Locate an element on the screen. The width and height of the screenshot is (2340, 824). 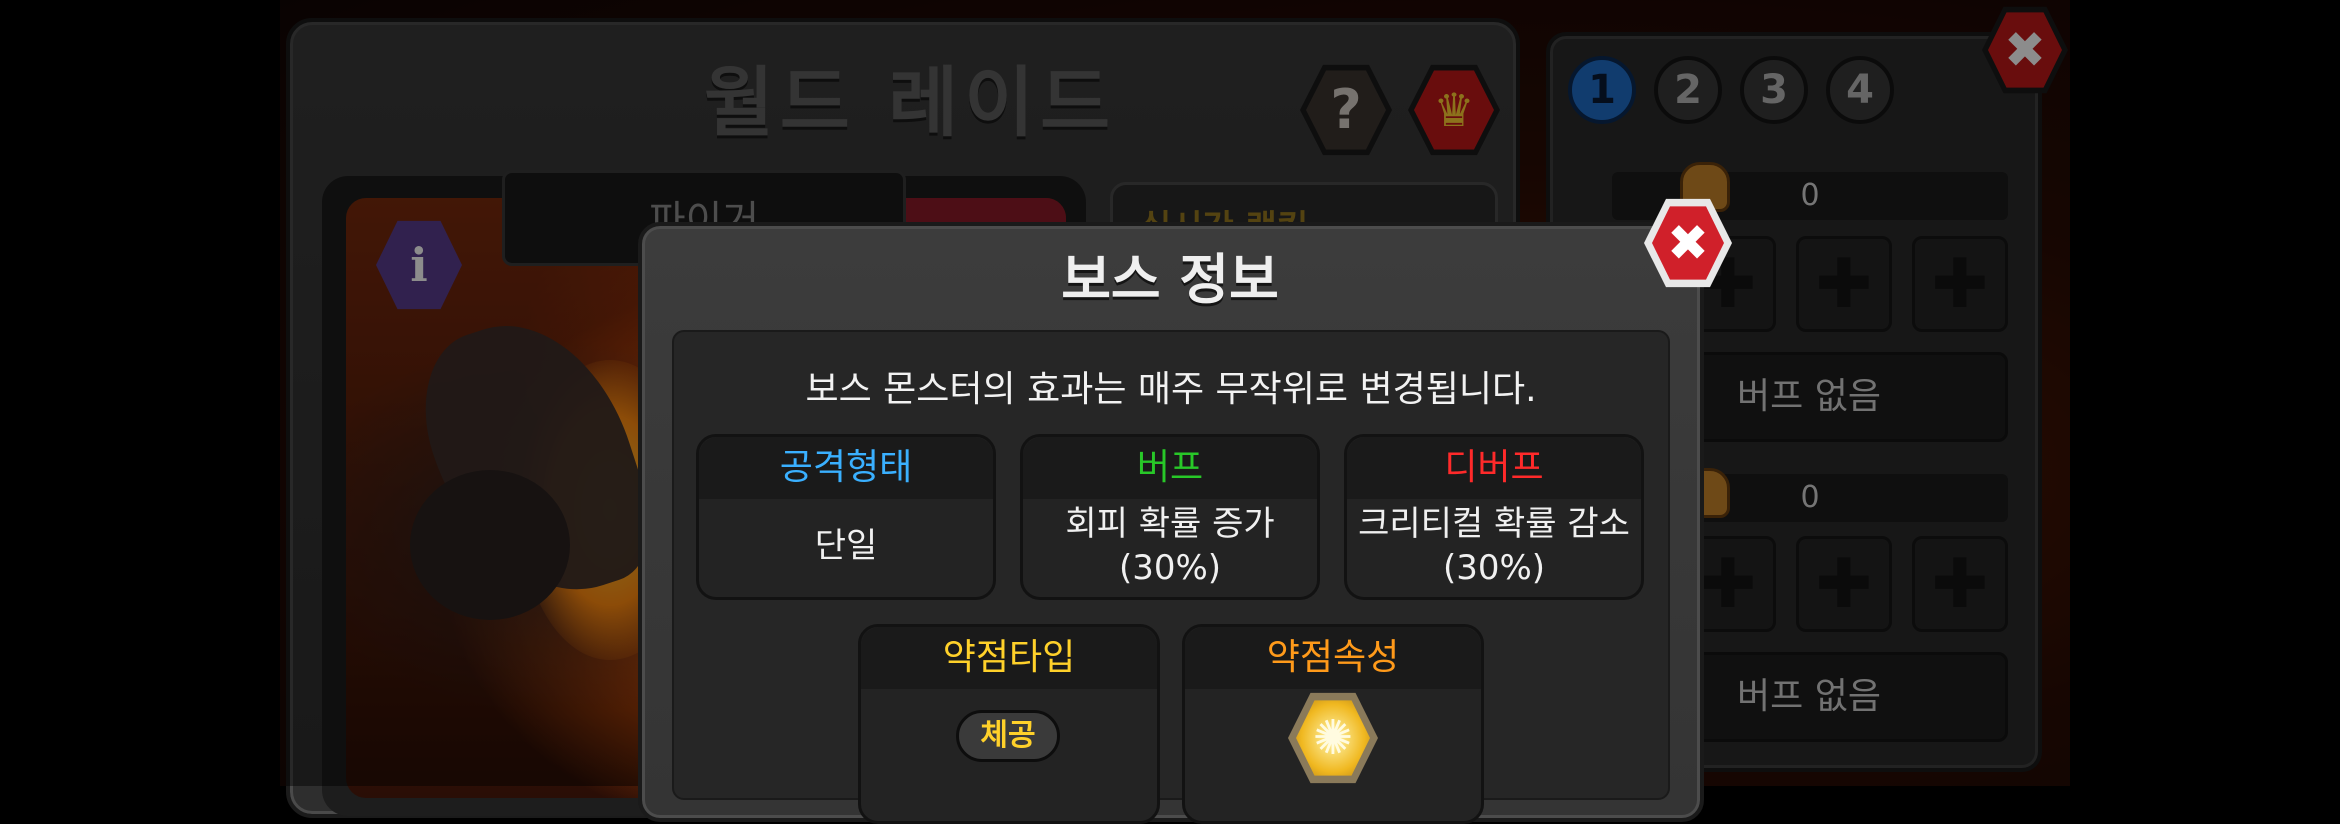
modal-description: 보스 몬스터의 효과는 매주 무작위로 변경됩니다. is located at coordinates (1171, 389).